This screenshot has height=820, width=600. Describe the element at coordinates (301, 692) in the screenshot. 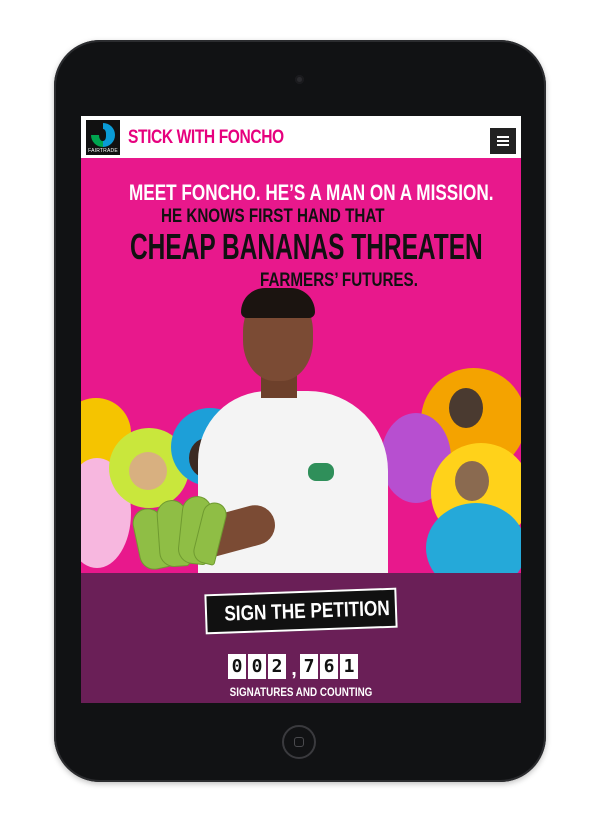

I see `signatures-label: SIGNATURES AND COUNTING` at that location.